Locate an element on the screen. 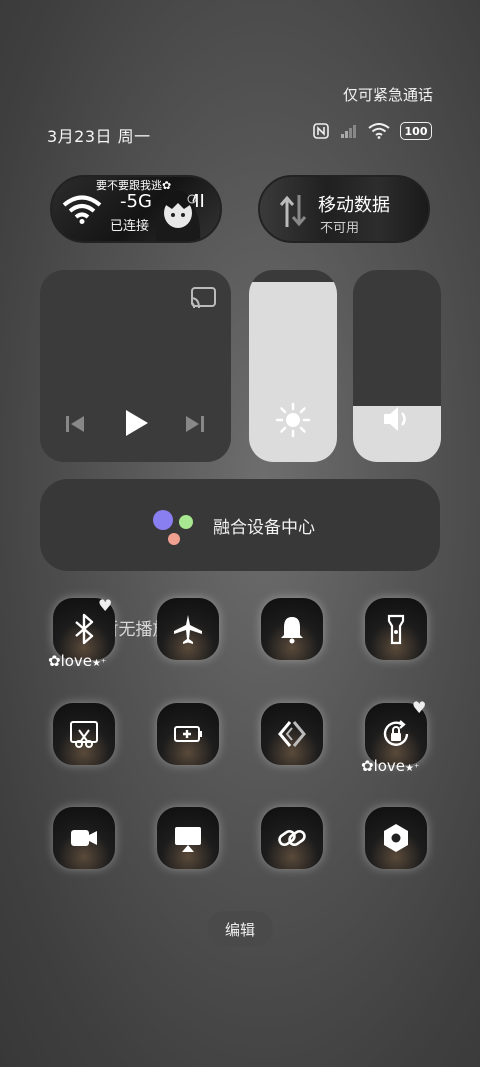  airplane-icon is located at coordinates (188, 629).